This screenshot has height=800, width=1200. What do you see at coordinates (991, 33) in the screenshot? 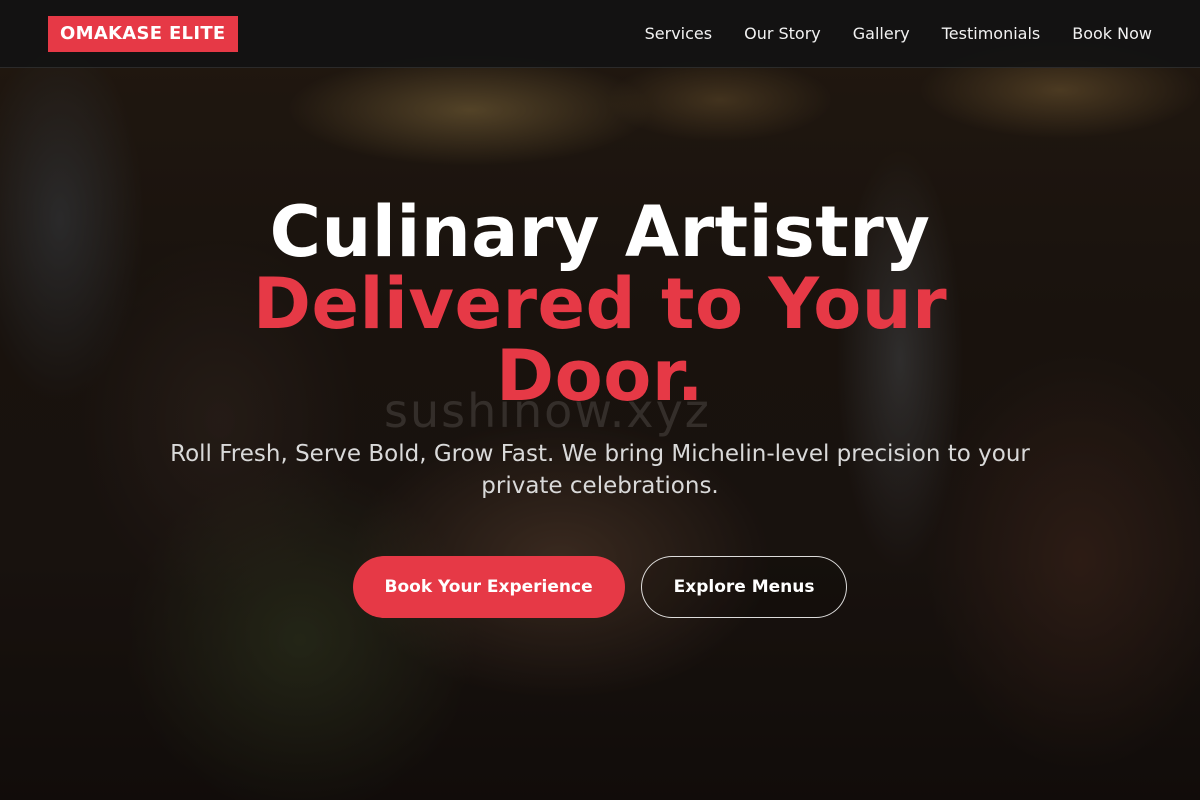
I see `nav-link-testimonials: Testimonials` at bounding box center [991, 33].